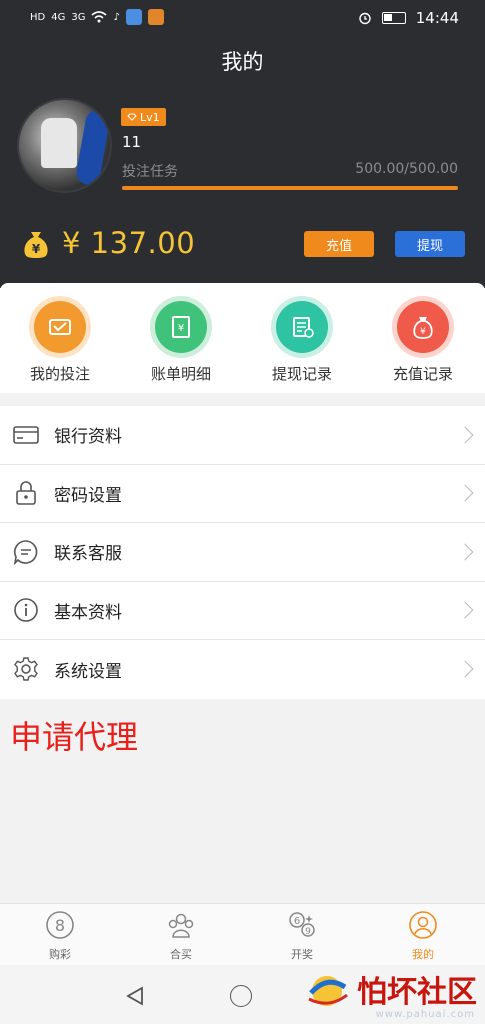 This screenshot has width=485, height=1024. I want to click on alarm-icon, so click(365, 18).